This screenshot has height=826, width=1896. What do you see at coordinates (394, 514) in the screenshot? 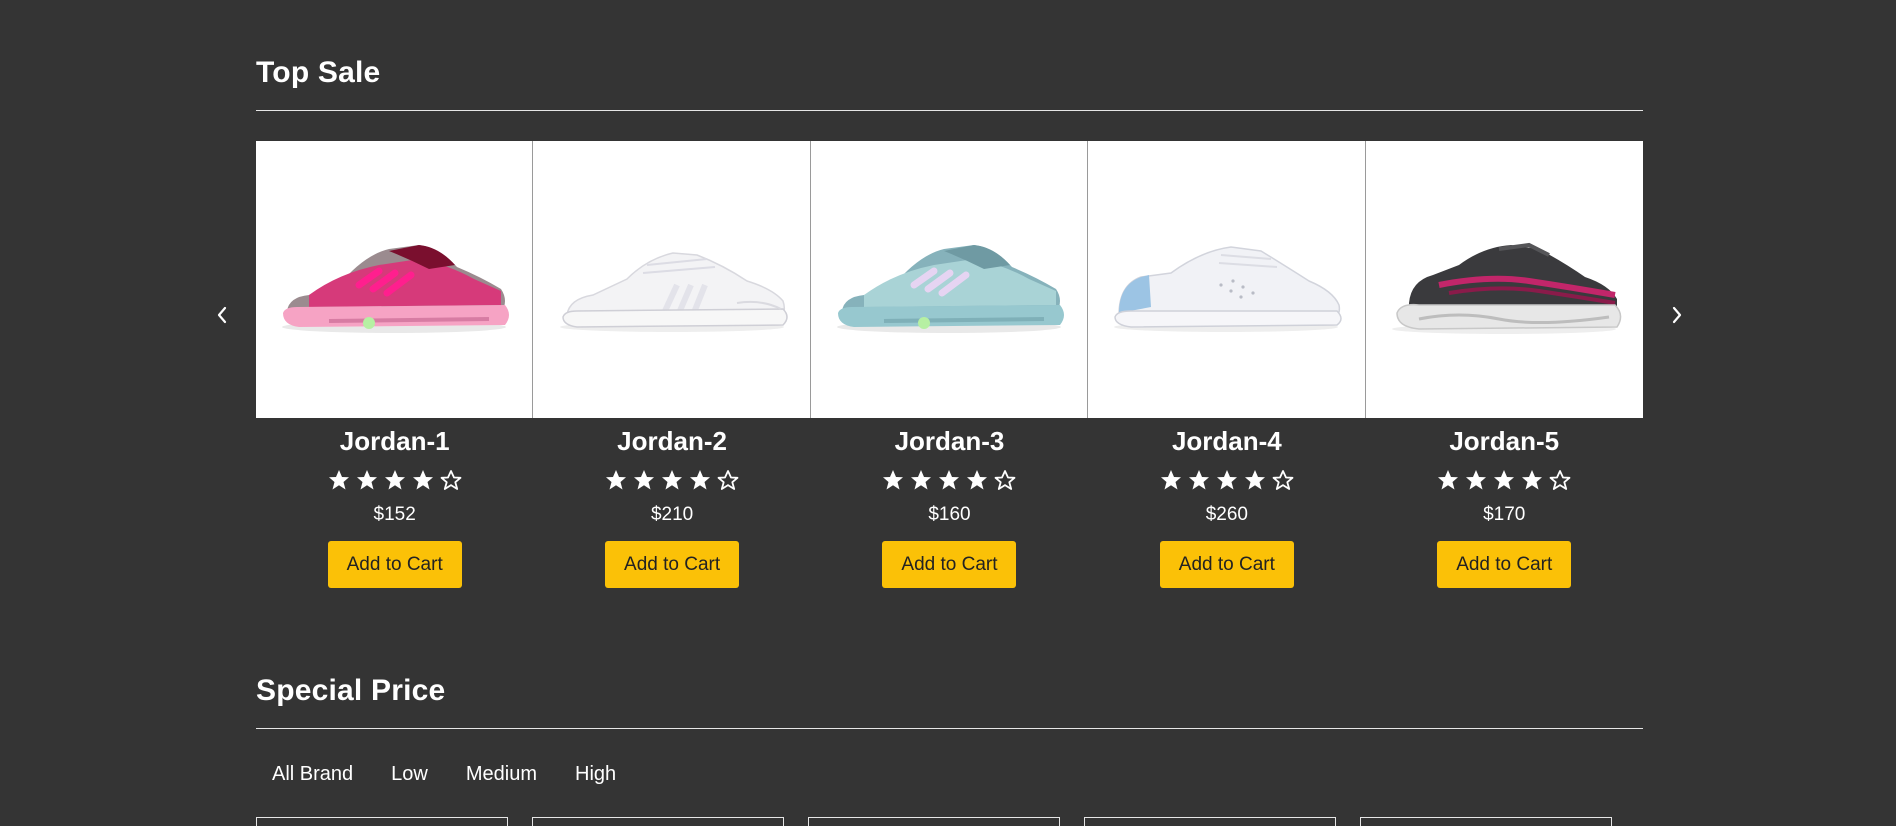
I see `product-price: $152` at bounding box center [394, 514].